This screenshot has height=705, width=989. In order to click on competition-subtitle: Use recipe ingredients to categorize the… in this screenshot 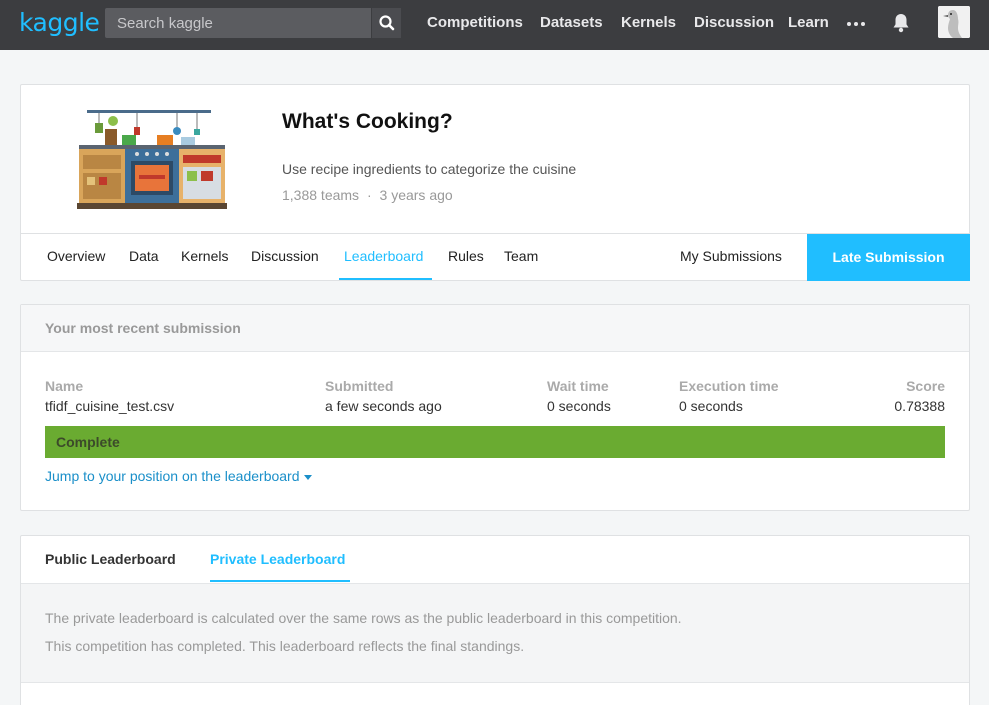, I will do `click(429, 169)`.